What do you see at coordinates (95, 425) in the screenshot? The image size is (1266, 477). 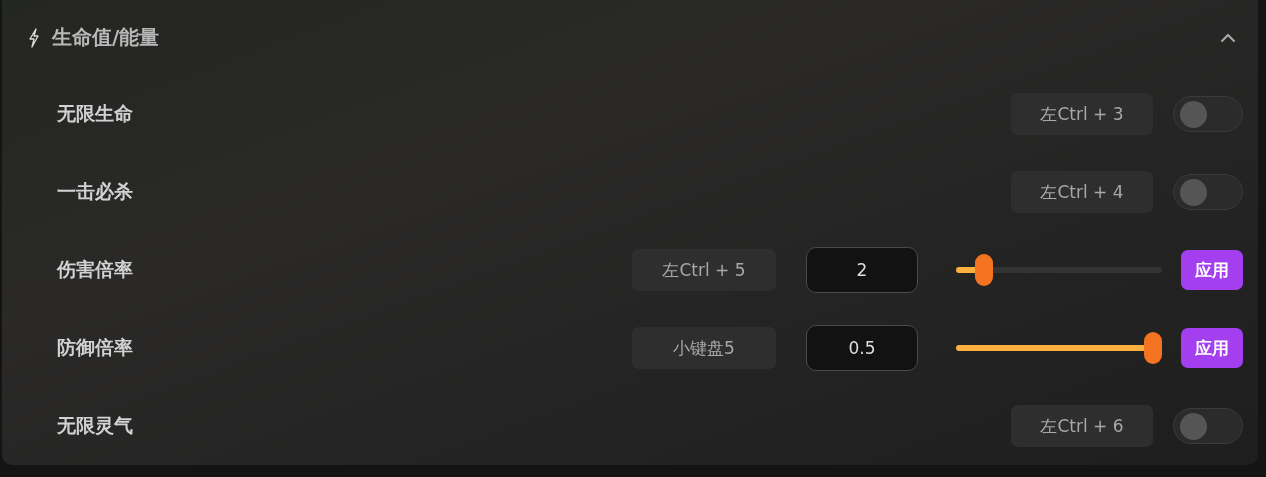 I see `row-label: 无限灵气` at bounding box center [95, 425].